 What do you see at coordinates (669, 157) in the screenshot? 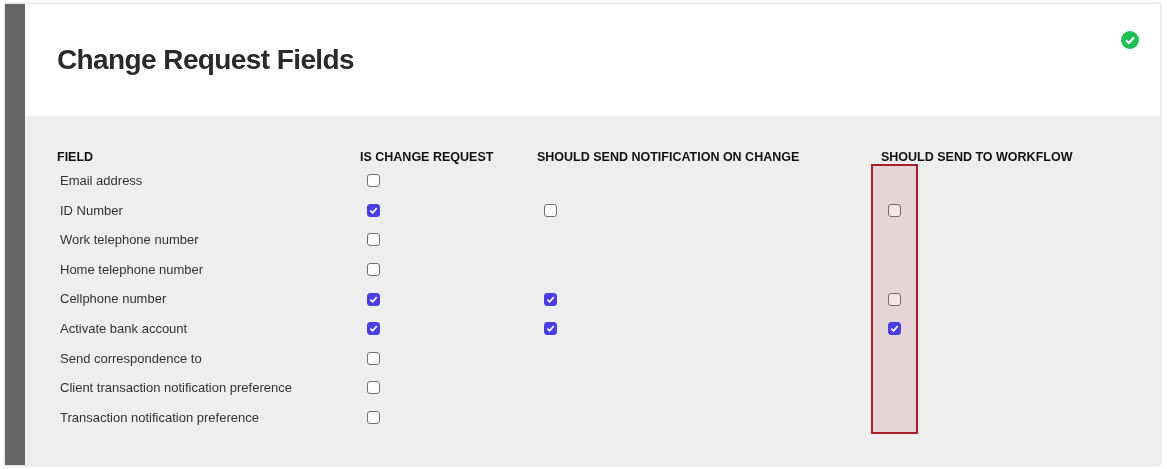
I see `column-header: SHOULD SEND NOTIFICATION ON CHANGE` at bounding box center [669, 157].